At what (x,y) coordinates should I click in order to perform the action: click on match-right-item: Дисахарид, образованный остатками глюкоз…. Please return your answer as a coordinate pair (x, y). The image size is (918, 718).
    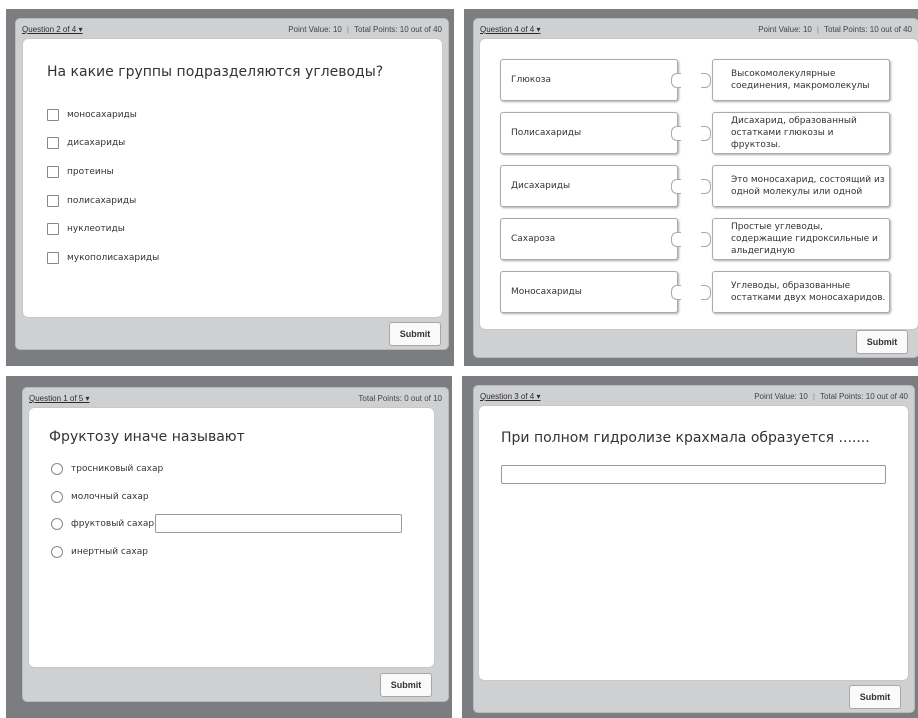
    Looking at the image, I should click on (801, 133).